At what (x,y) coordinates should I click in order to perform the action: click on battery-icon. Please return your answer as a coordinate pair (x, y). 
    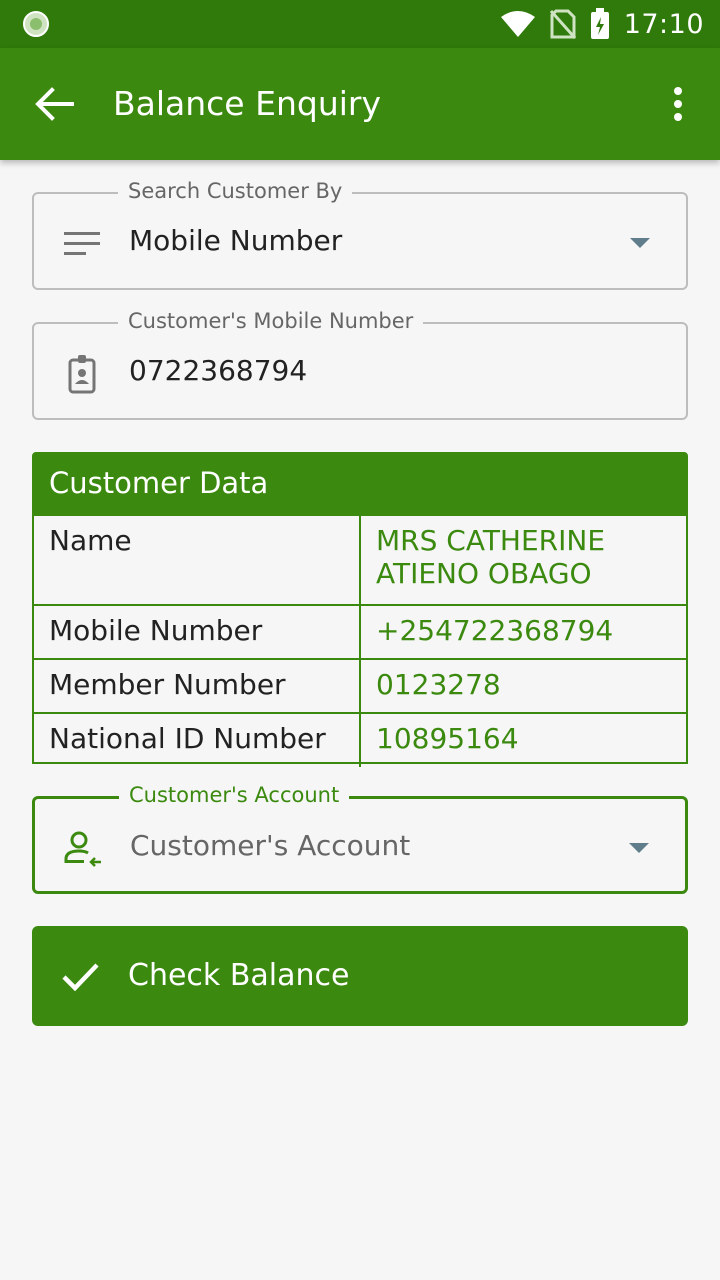
    Looking at the image, I should click on (599, 23).